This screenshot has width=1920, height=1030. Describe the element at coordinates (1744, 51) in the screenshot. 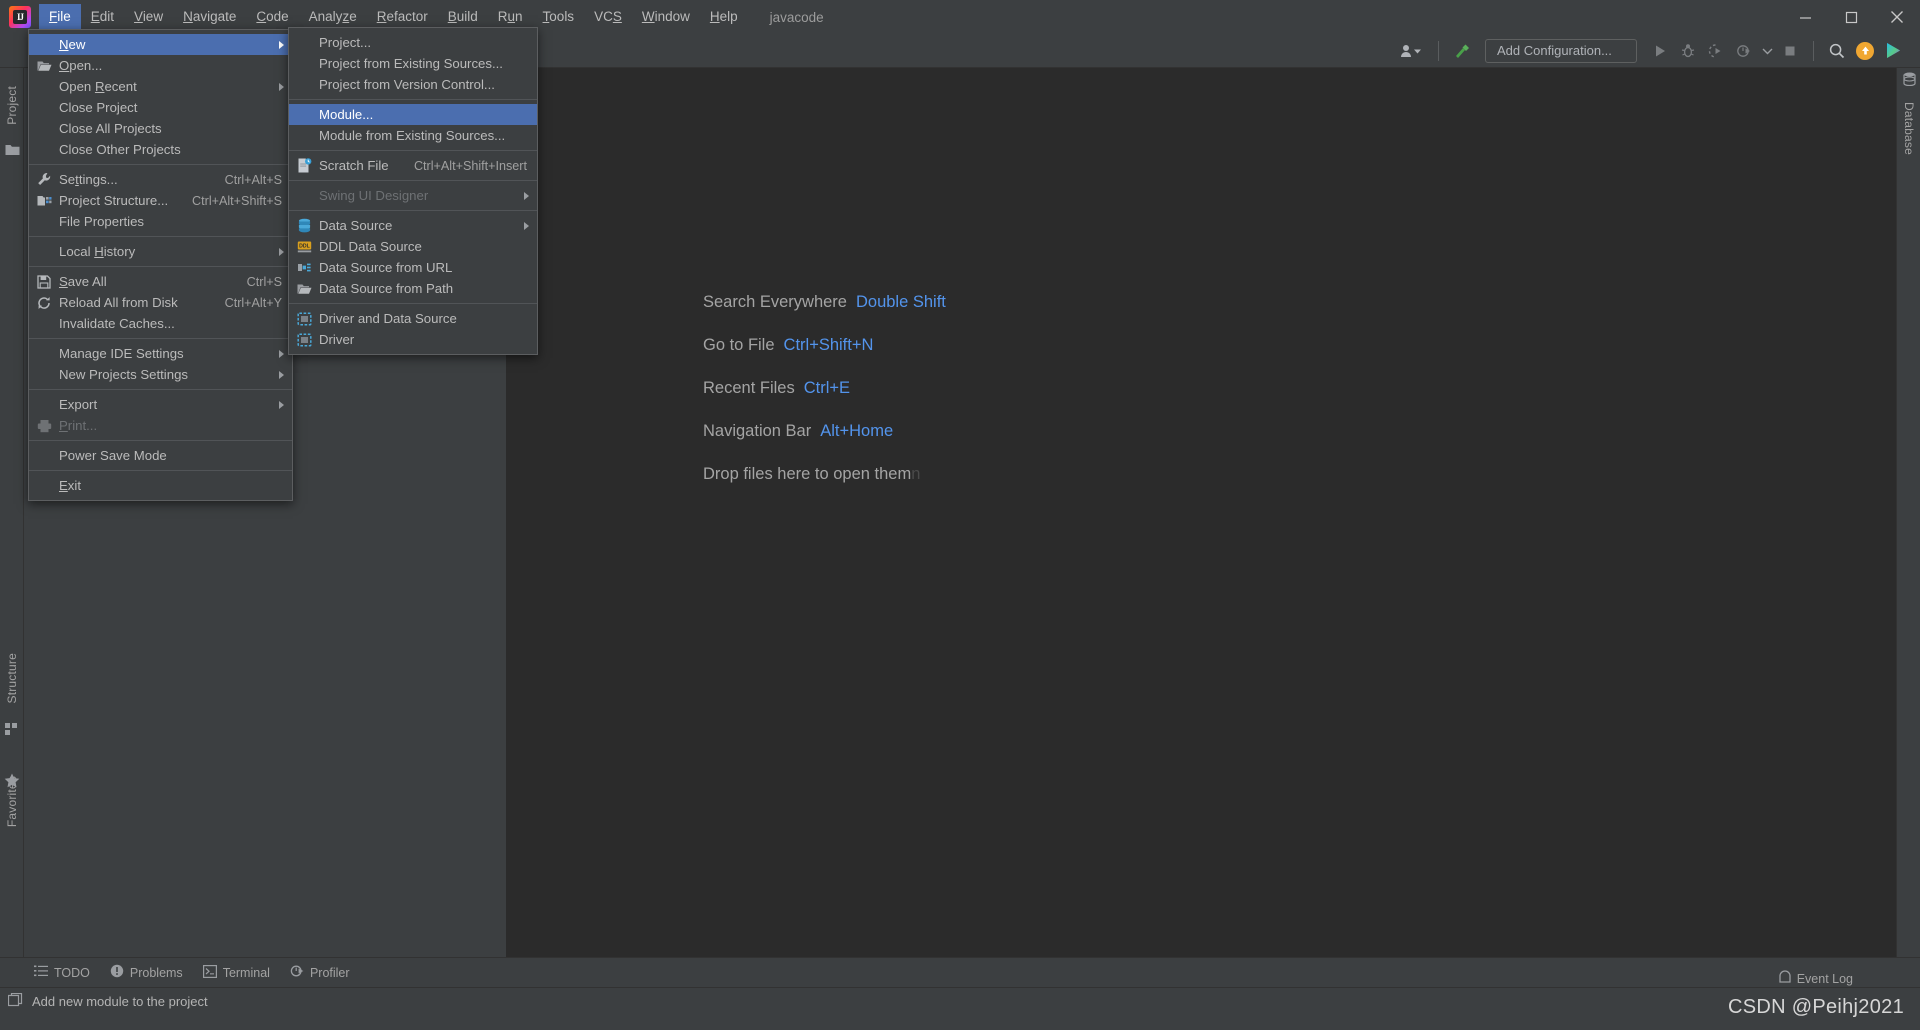

I see `profiler-icon` at that location.